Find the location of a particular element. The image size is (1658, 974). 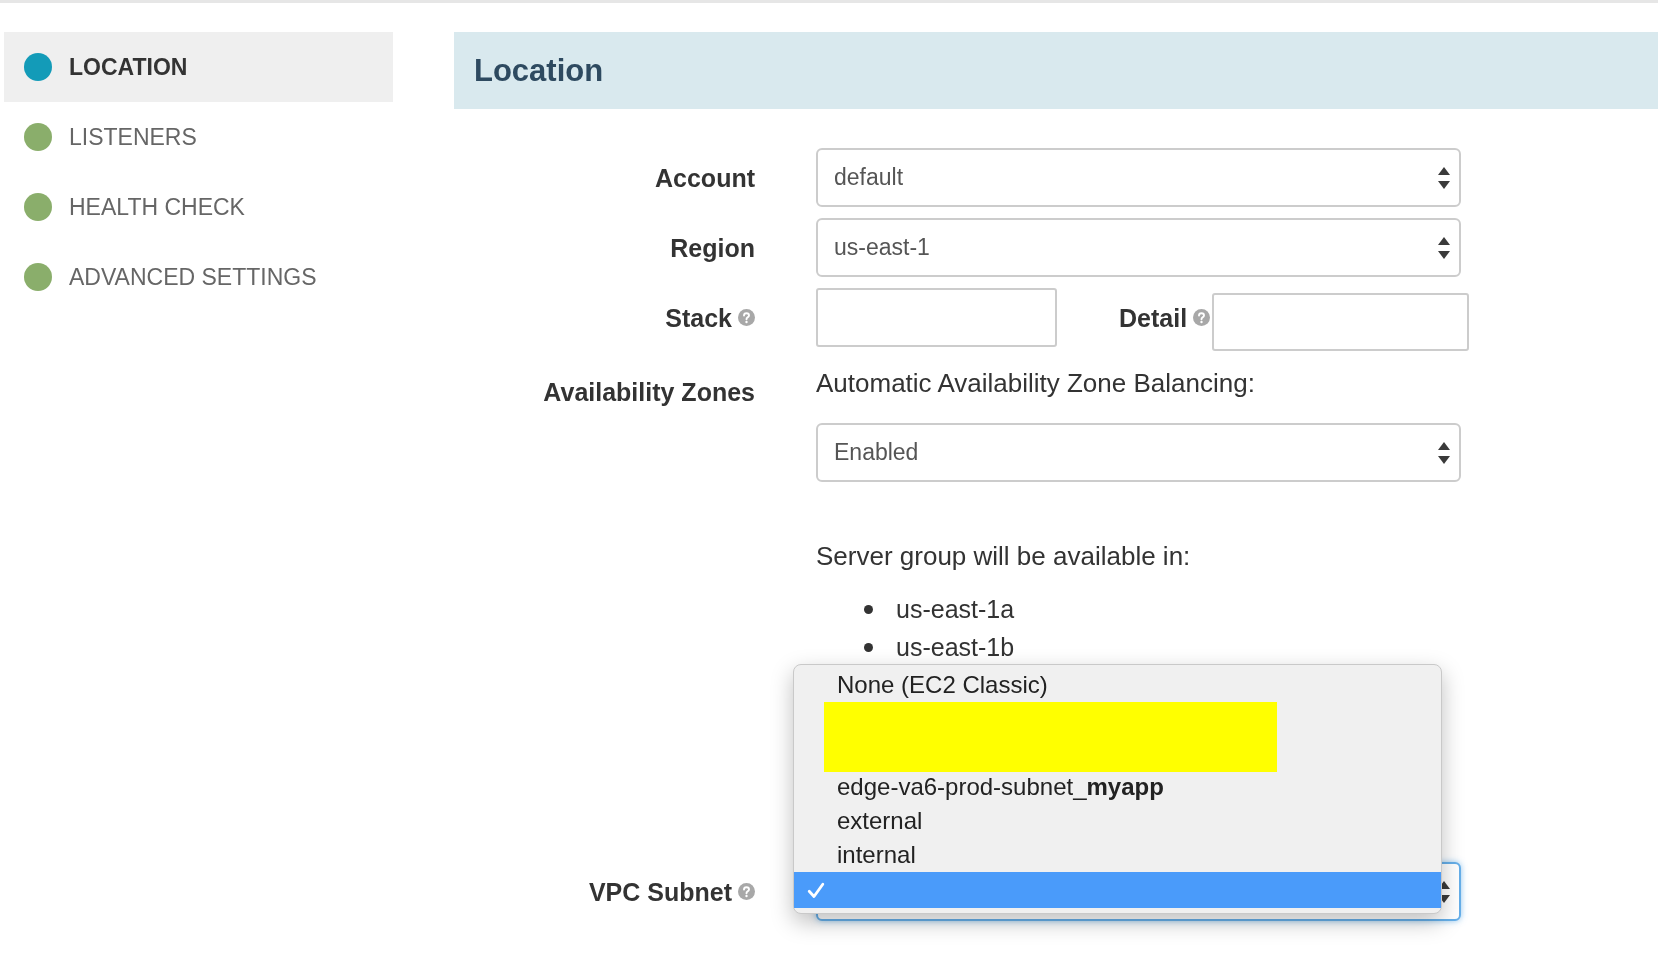

availability-note: Server group will be available in: is located at coordinates (1003, 556).